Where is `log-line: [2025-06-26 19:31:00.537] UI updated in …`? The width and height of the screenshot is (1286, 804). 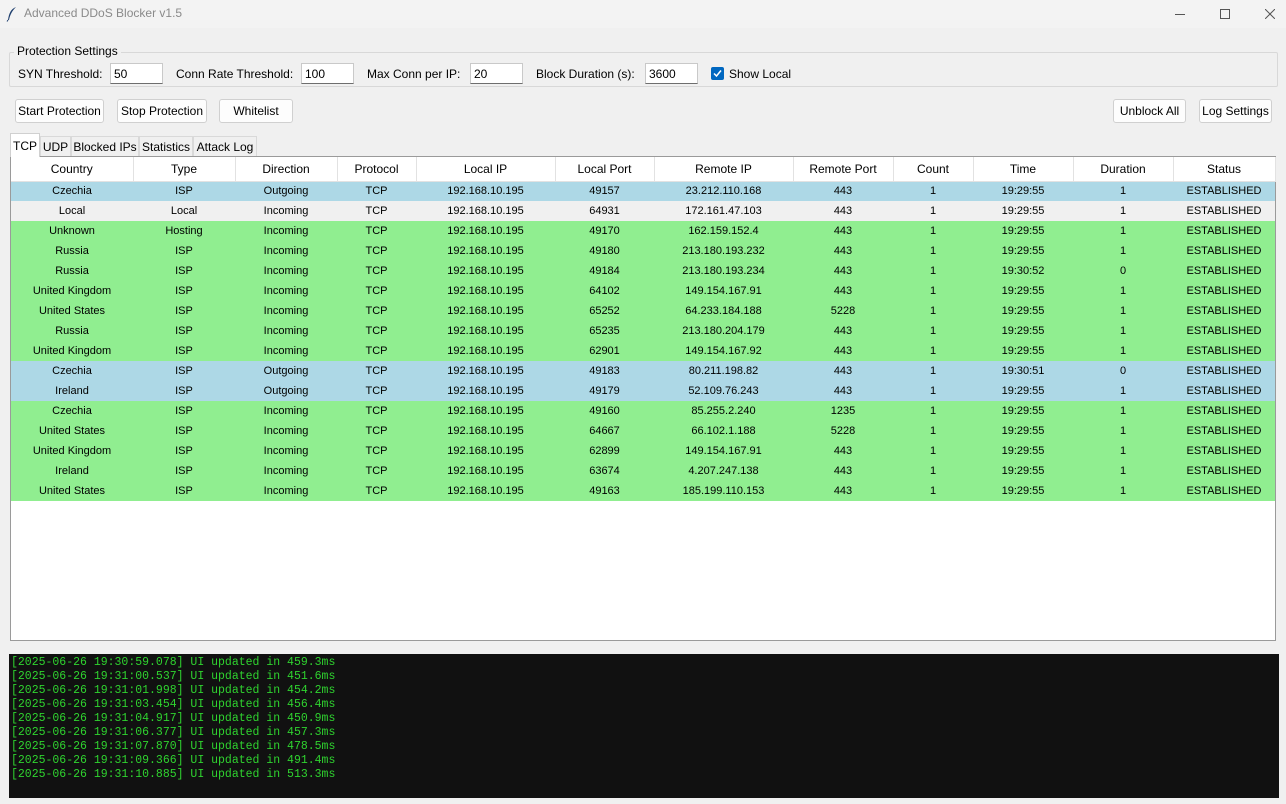 log-line: [2025-06-26 19:31:00.537] UI updated in … is located at coordinates (173, 676).